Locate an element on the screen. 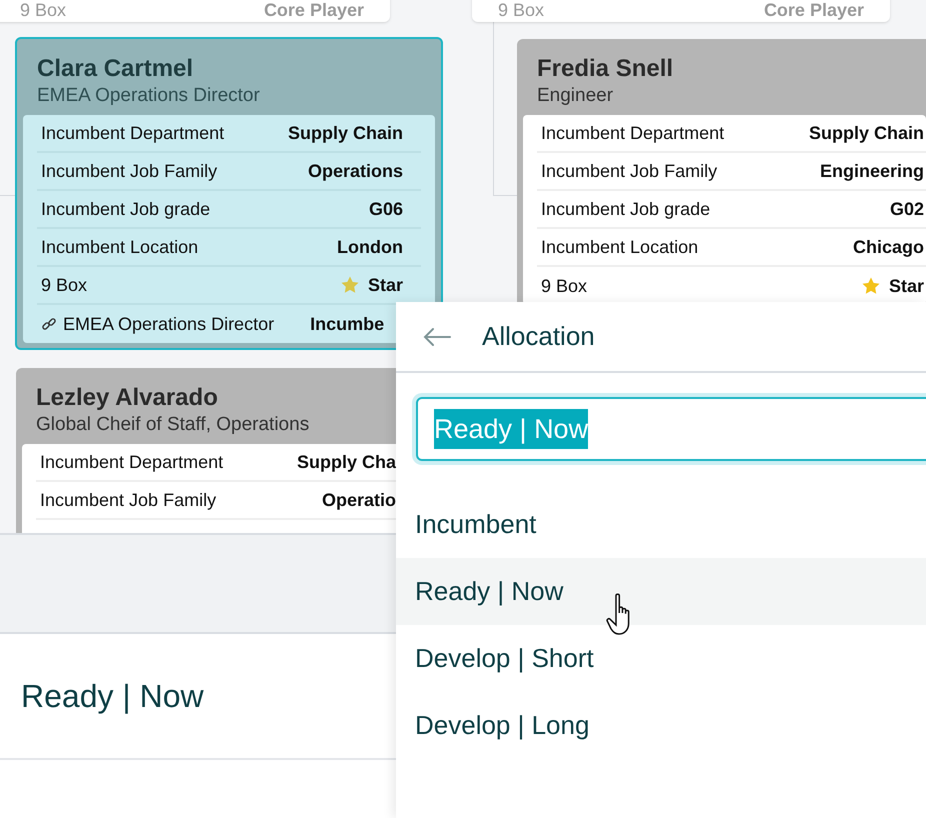 This screenshot has height=818, width=926. option-item: Develop | Short is located at coordinates (661, 658).